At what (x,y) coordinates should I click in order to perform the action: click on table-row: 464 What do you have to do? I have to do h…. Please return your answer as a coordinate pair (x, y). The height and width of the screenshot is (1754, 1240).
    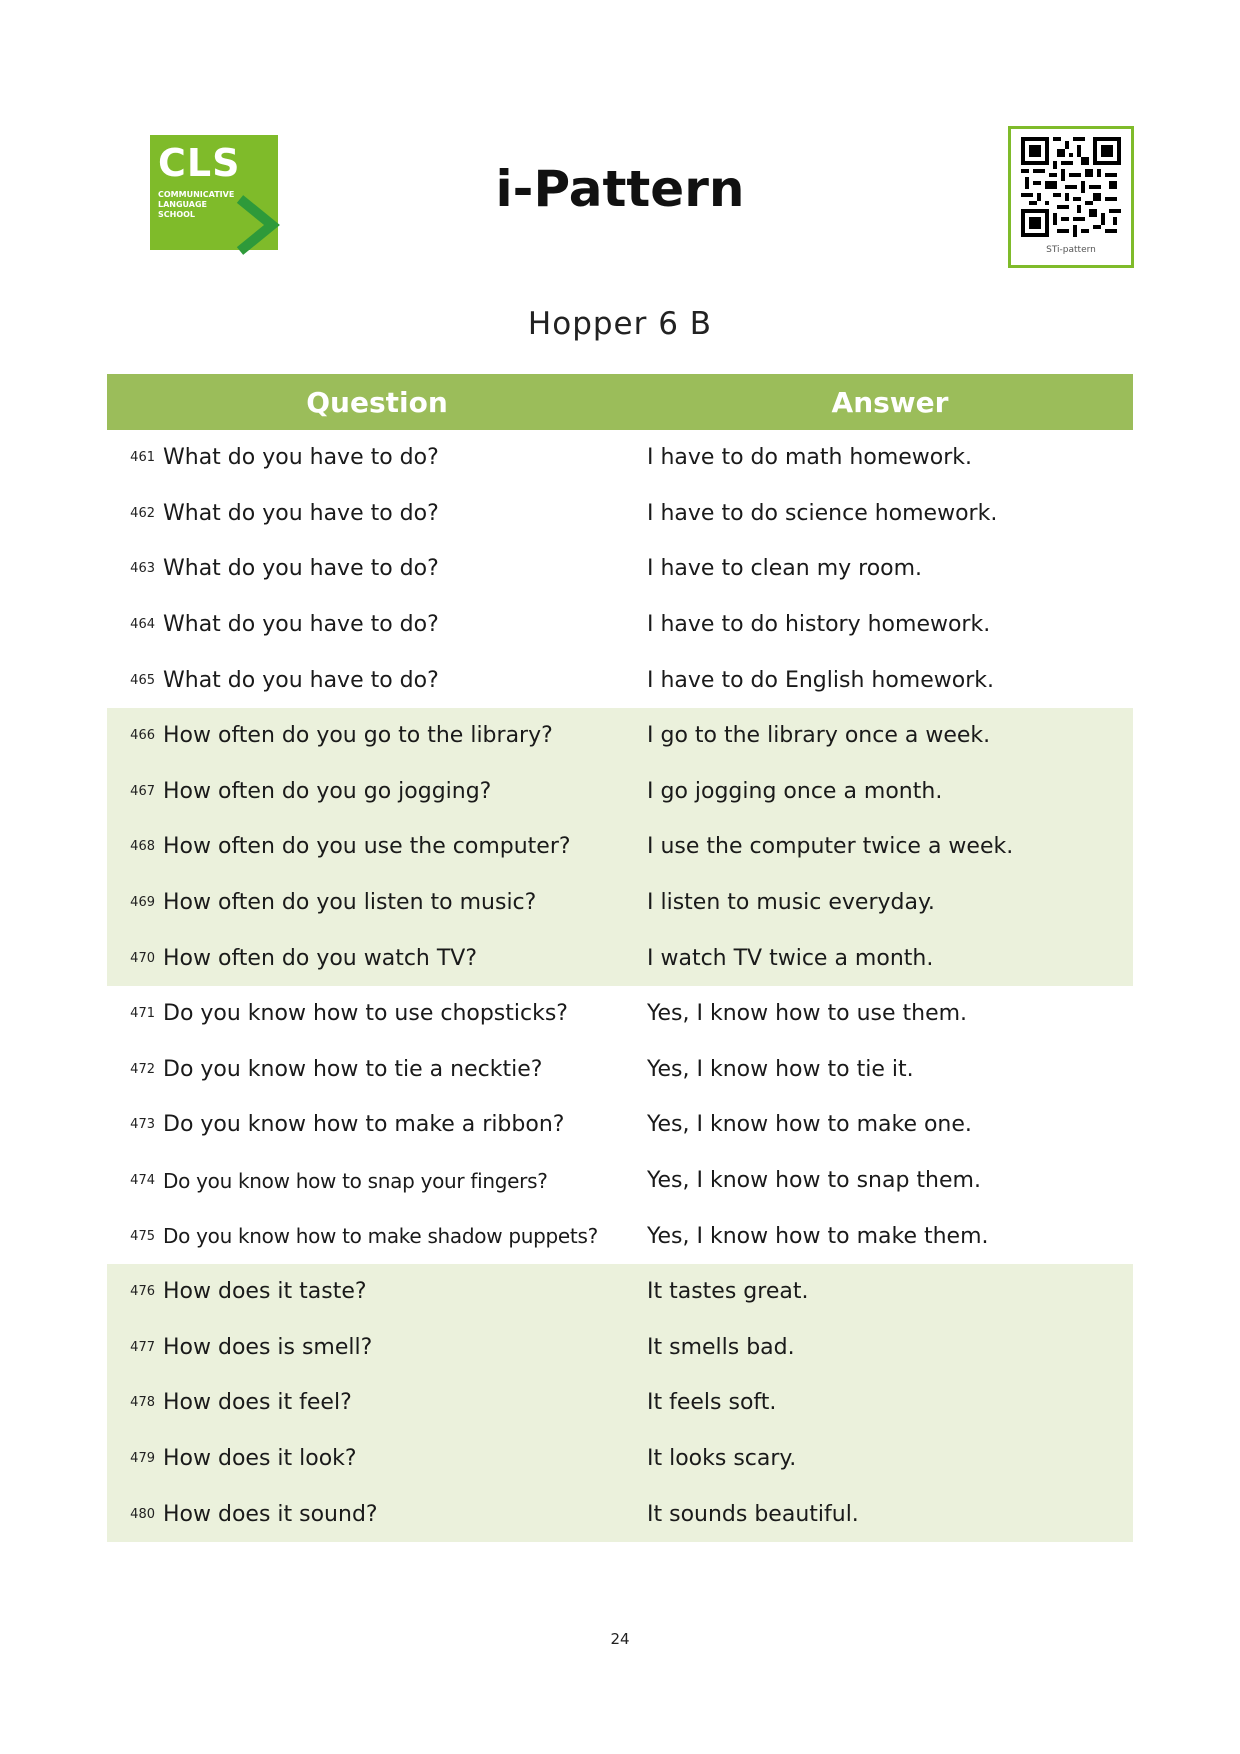
    Looking at the image, I should click on (620, 625).